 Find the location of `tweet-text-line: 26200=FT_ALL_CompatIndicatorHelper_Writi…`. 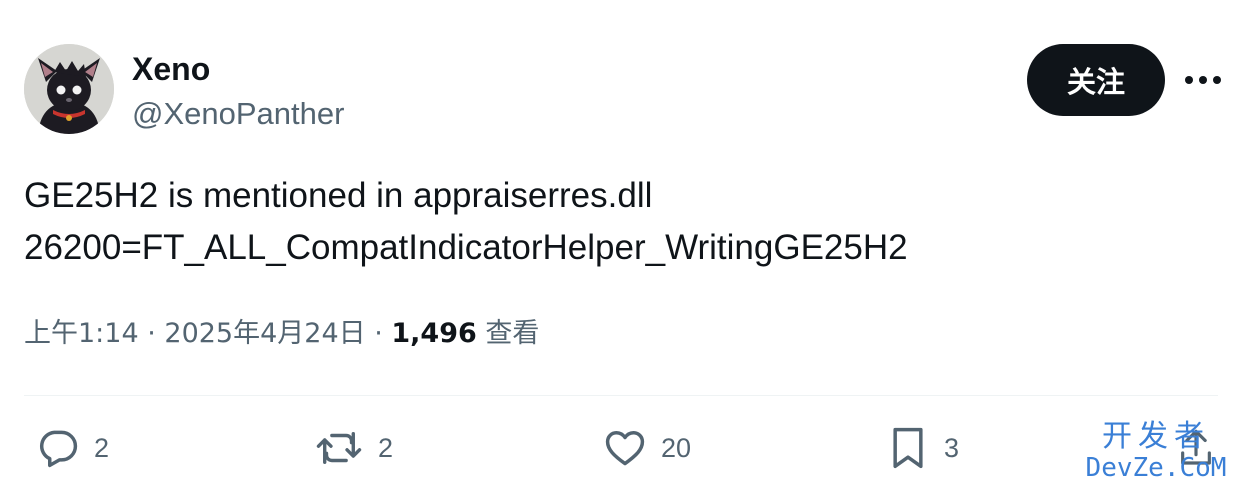

tweet-text-line: 26200=FT_ALL_CompatIndicatorHelper_Writi… is located at coordinates (466, 247).